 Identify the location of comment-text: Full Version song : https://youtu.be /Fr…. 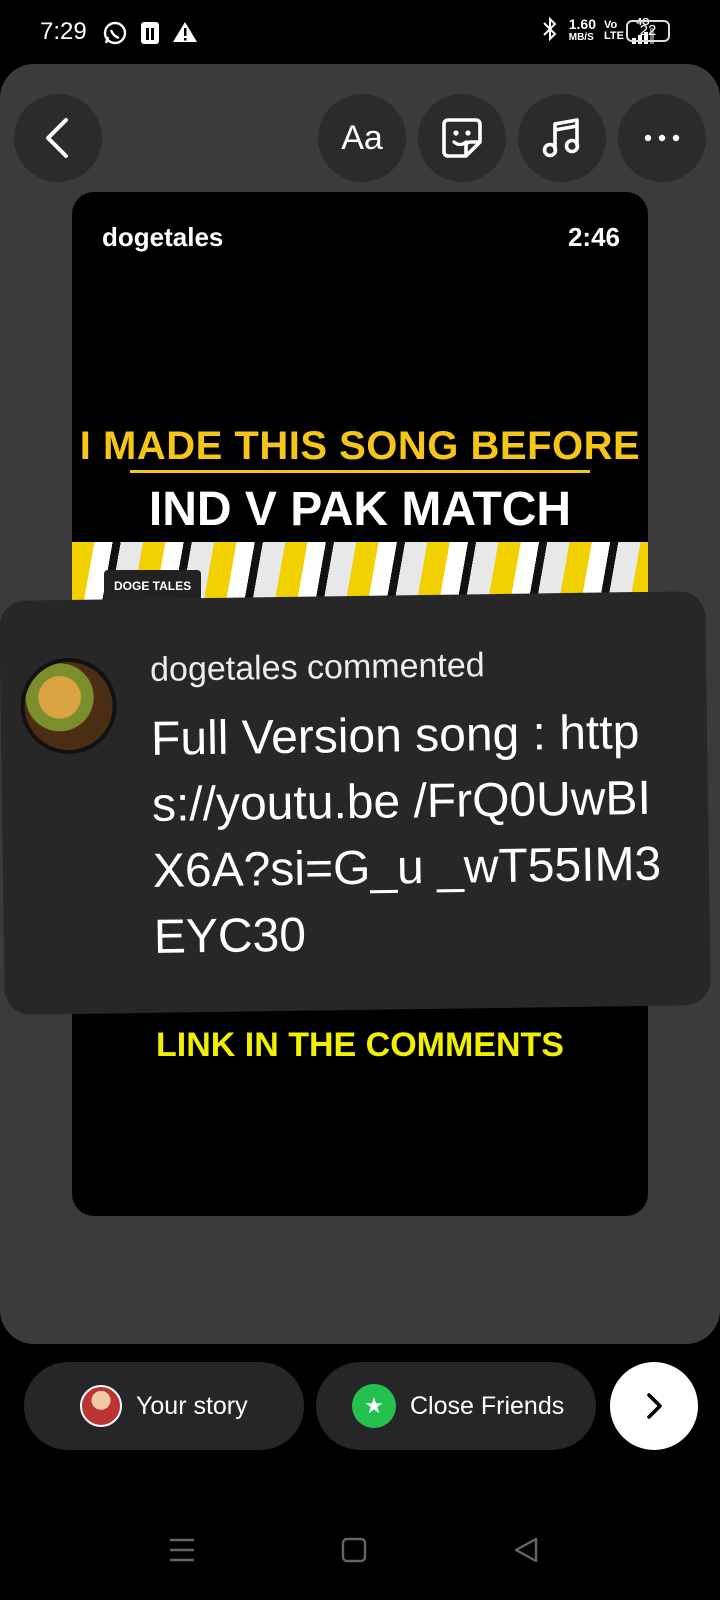
(406, 835).